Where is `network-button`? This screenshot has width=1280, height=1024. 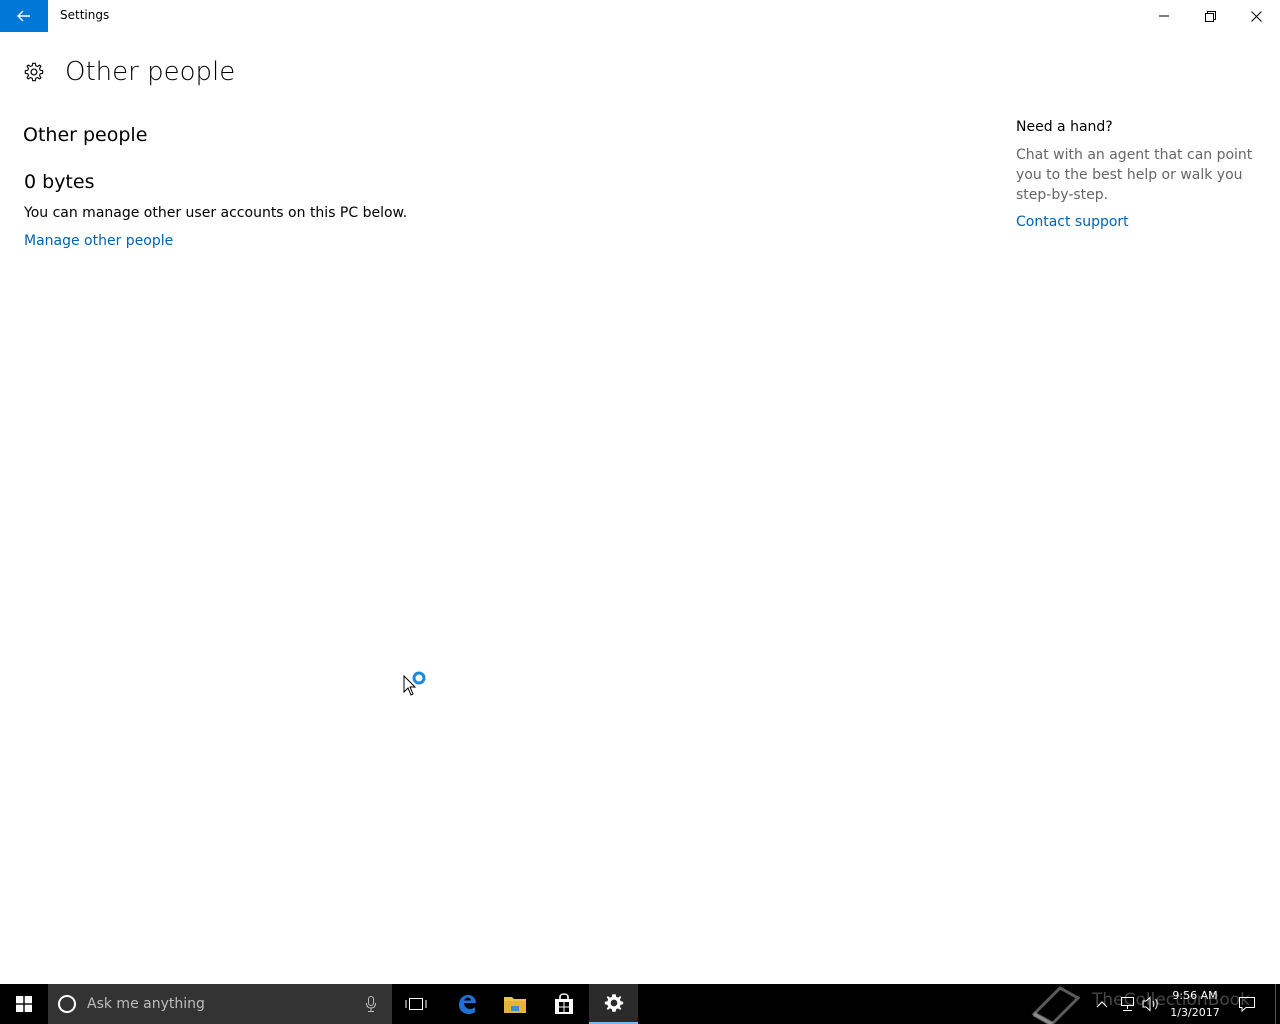 network-button is located at coordinates (1127, 1004).